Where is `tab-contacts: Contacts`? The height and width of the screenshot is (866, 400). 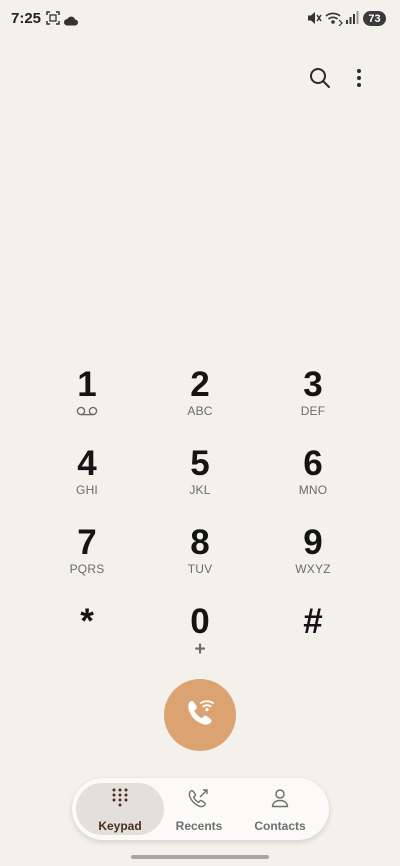
tab-contacts: Contacts is located at coordinates (280, 810).